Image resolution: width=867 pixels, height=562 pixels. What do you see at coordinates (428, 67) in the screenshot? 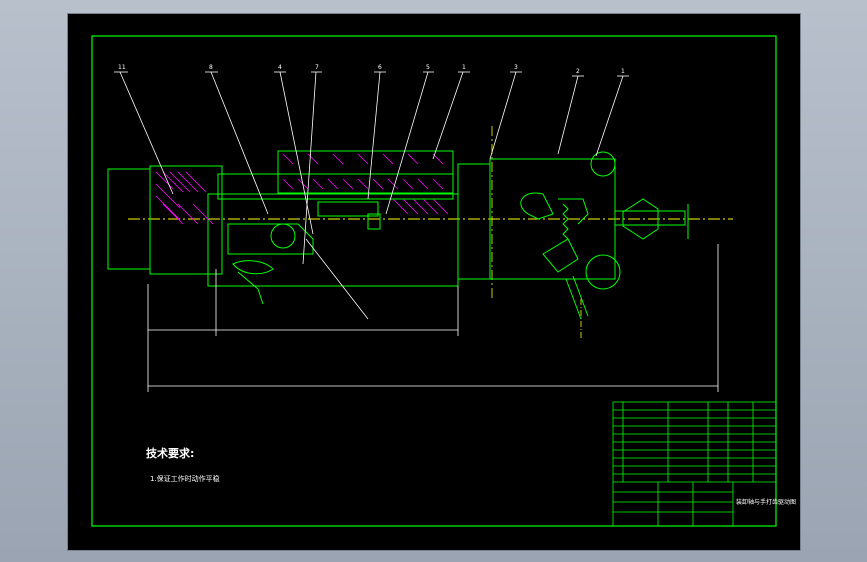
I see `balloon-label: 5` at bounding box center [428, 67].